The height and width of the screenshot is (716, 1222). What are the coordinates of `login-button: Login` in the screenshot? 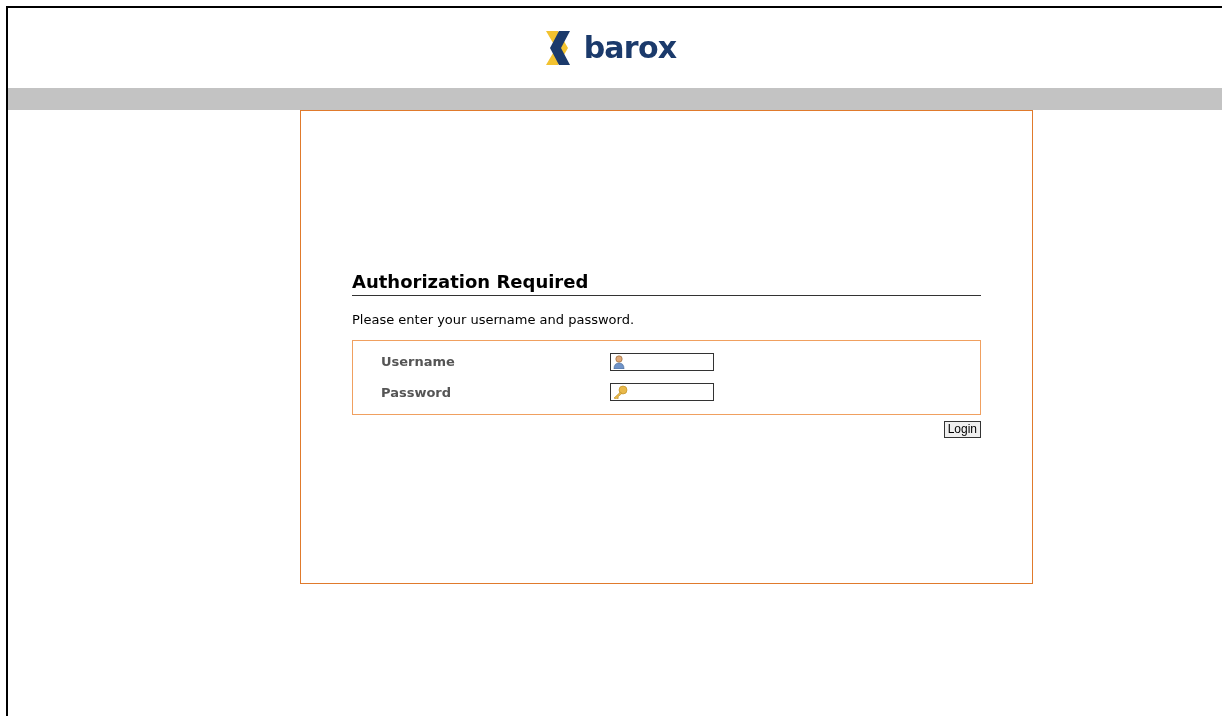 It's located at (962, 429).